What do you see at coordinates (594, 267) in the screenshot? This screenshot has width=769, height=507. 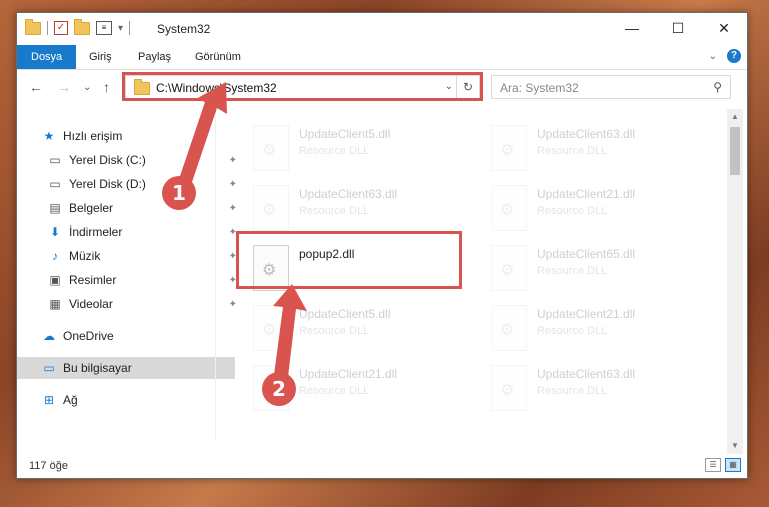 I see `file-item: UpdateClient65.dll Resource DLL` at bounding box center [594, 267].